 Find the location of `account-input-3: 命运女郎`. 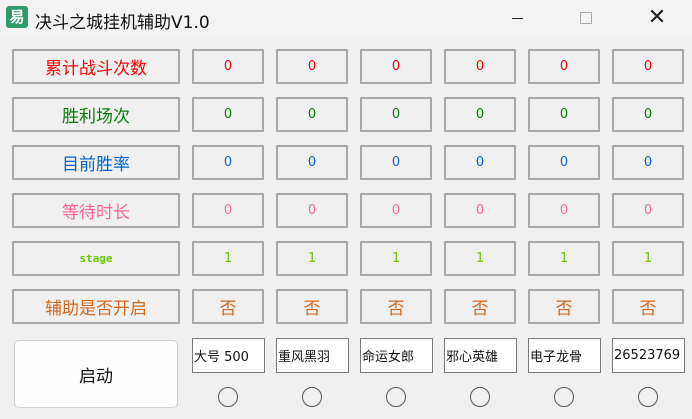

account-input-3: 命运女郎 is located at coordinates (396, 355).